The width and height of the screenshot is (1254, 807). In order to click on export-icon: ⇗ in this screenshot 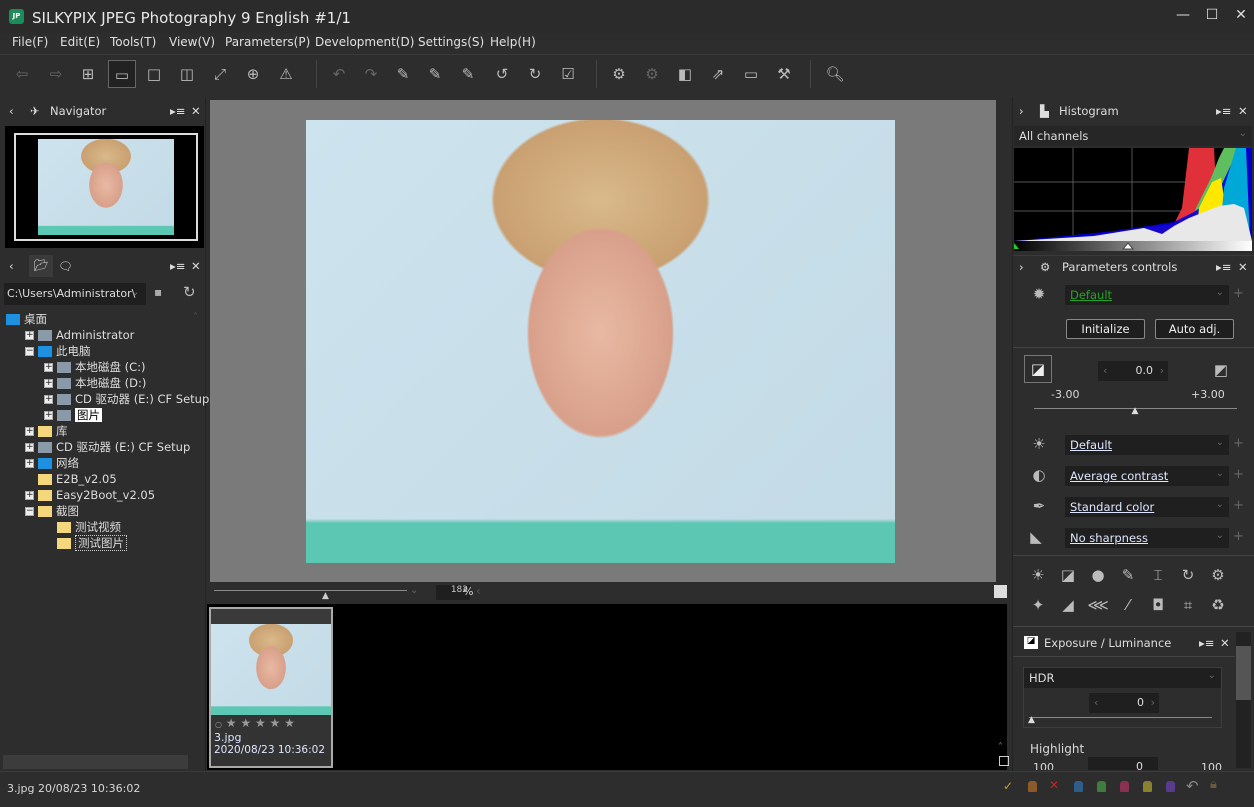, I will do `click(718, 74)`.